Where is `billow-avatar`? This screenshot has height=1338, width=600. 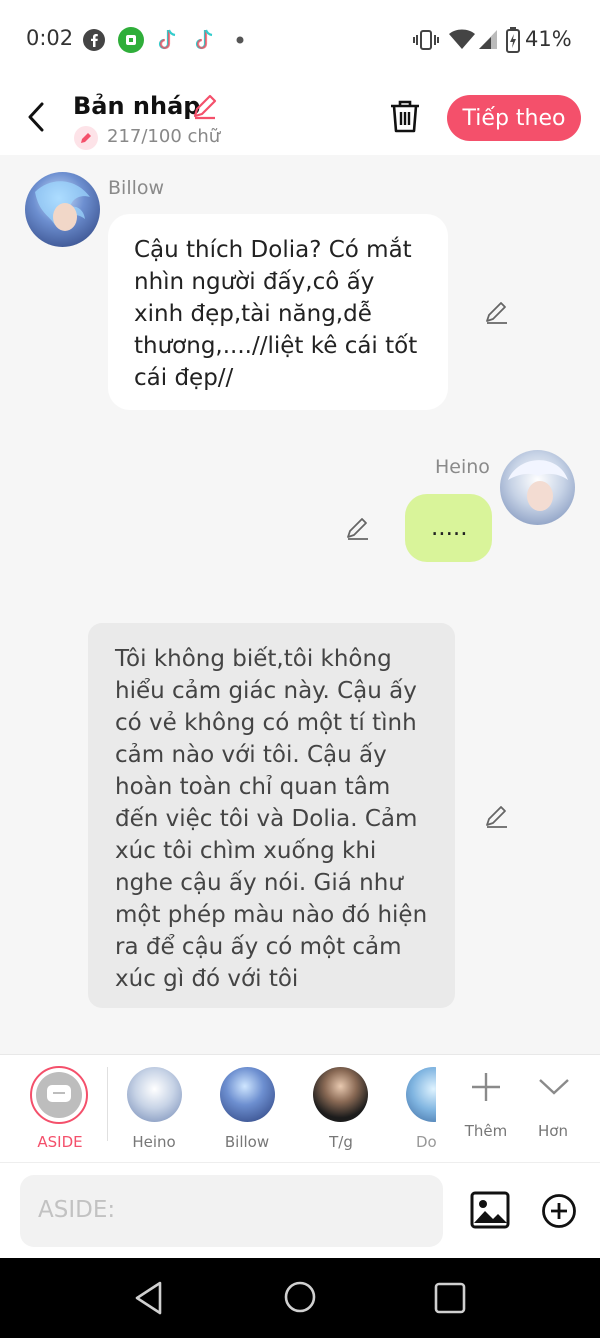
billow-avatar is located at coordinates (62, 209).